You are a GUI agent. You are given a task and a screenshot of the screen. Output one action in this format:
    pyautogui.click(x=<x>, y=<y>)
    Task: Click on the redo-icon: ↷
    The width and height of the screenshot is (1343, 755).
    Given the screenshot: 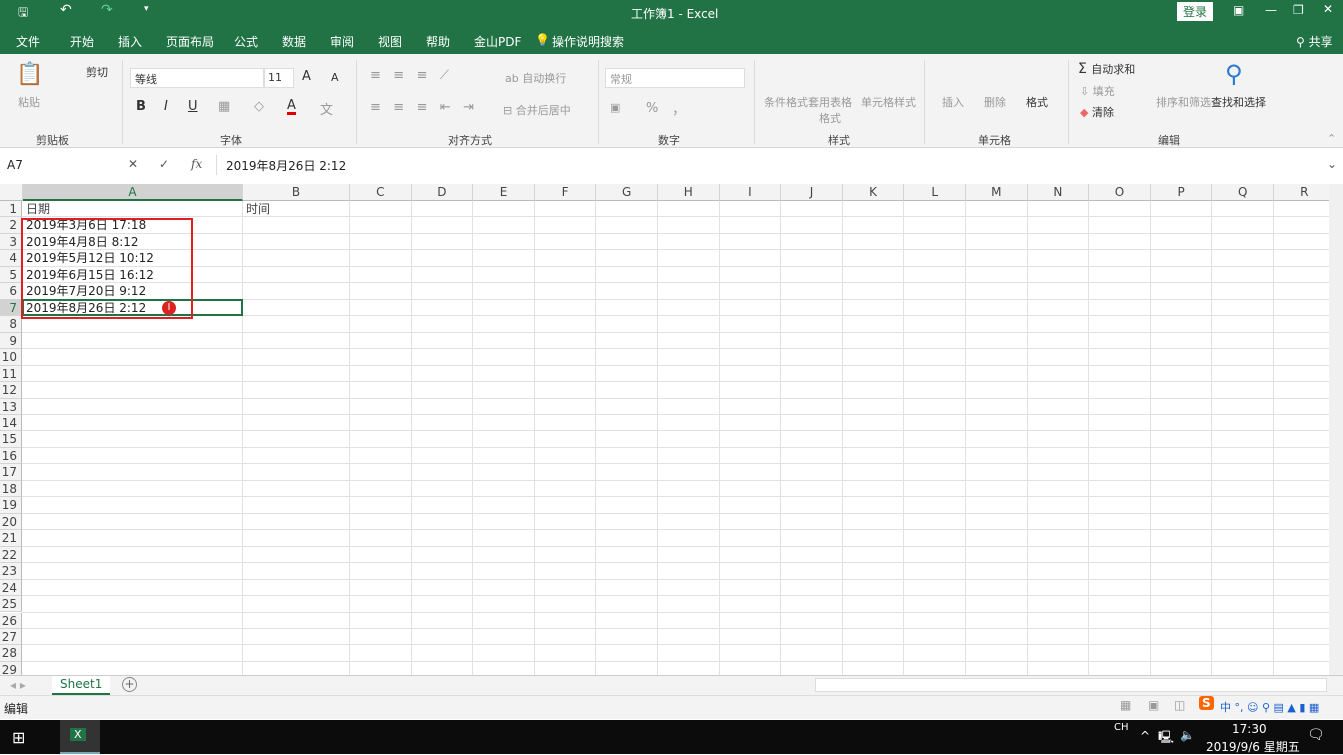 What is the action you would take?
    pyautogui.click(x=107, y=10)
    